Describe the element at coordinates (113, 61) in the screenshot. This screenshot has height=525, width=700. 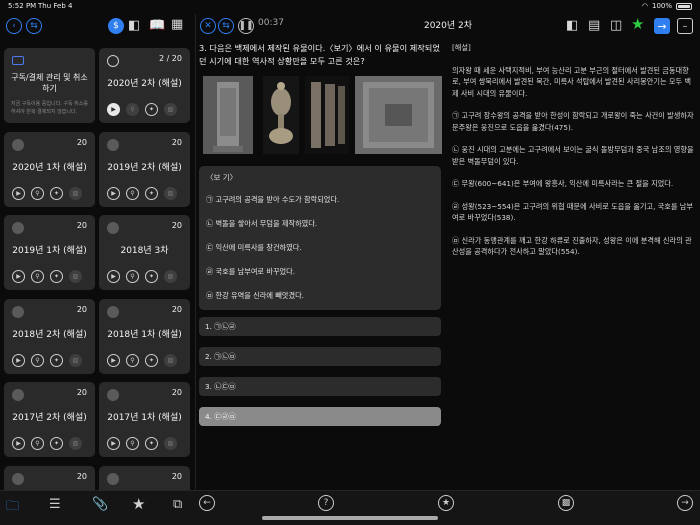
I see `refresh-icon` at that location.